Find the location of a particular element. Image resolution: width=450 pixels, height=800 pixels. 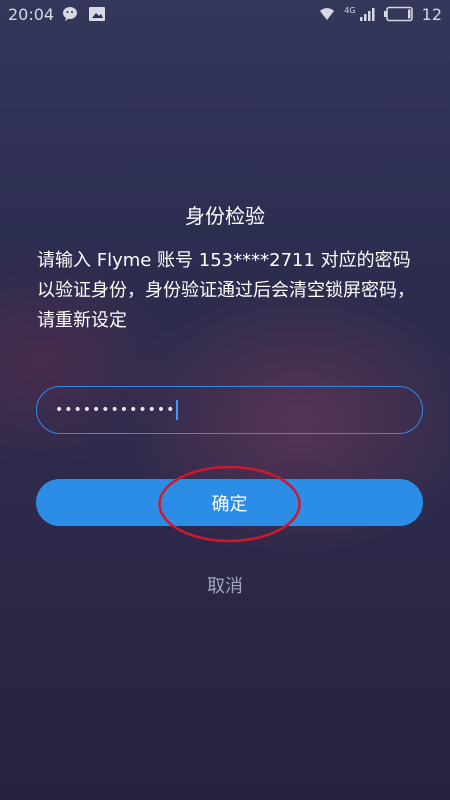

status-bar: 20:04 4G 12 is located at coordinates (225, 14).